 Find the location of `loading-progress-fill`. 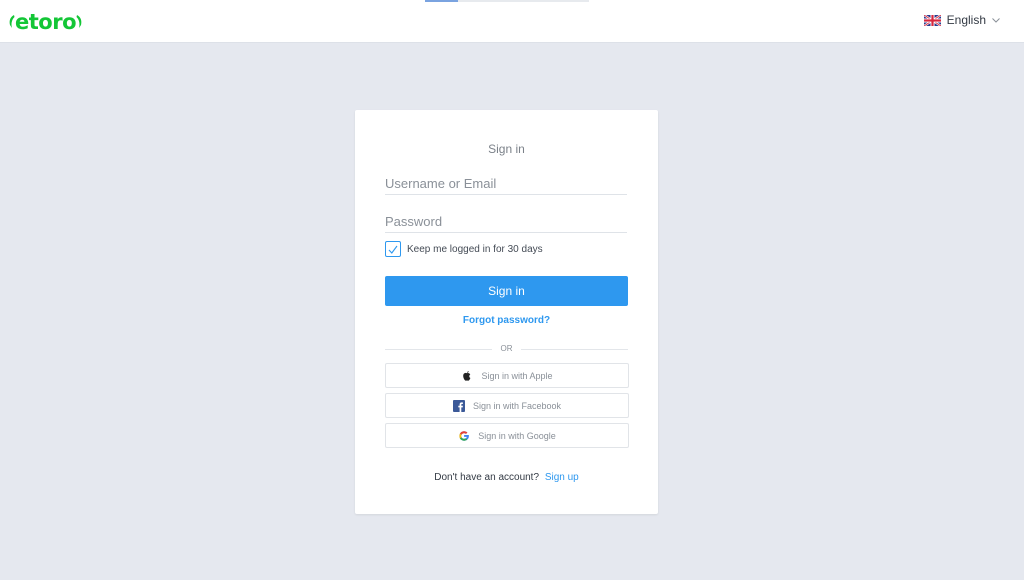

loading-progress-fill is located at coordinates (441, 1).